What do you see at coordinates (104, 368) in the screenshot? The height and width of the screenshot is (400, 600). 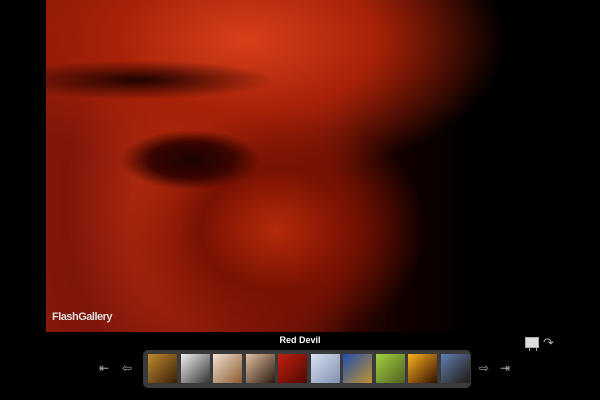 I see `first-button: ⇤` at bounding box center [104, 368].